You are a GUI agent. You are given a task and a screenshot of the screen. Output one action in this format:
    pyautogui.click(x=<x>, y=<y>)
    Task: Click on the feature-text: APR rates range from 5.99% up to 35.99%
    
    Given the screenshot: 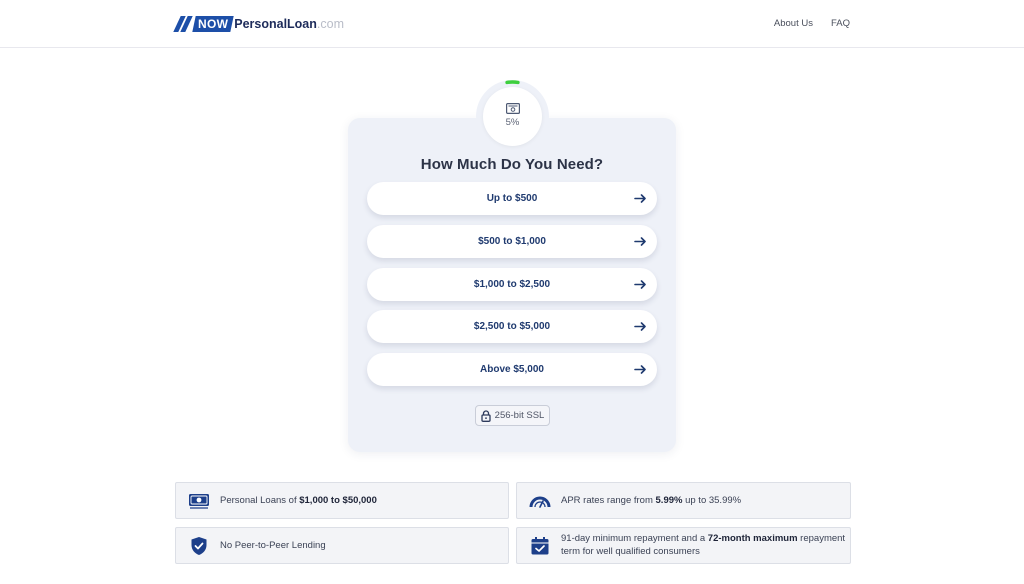 What is the action you would take?
    pyautogui.click(x=651, y=500)
    